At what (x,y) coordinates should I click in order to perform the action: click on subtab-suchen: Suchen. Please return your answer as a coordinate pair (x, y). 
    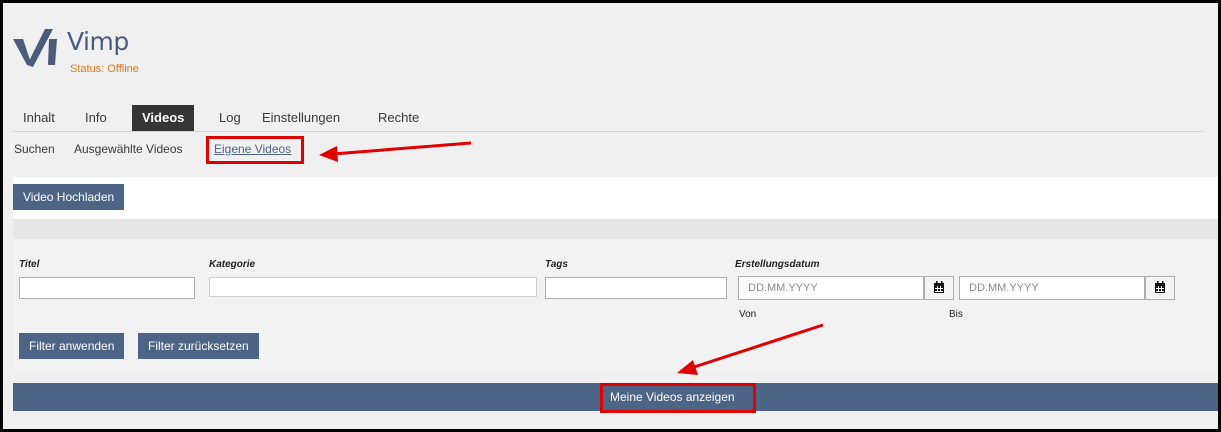
    Looking at the image, I should click on (34, 149).